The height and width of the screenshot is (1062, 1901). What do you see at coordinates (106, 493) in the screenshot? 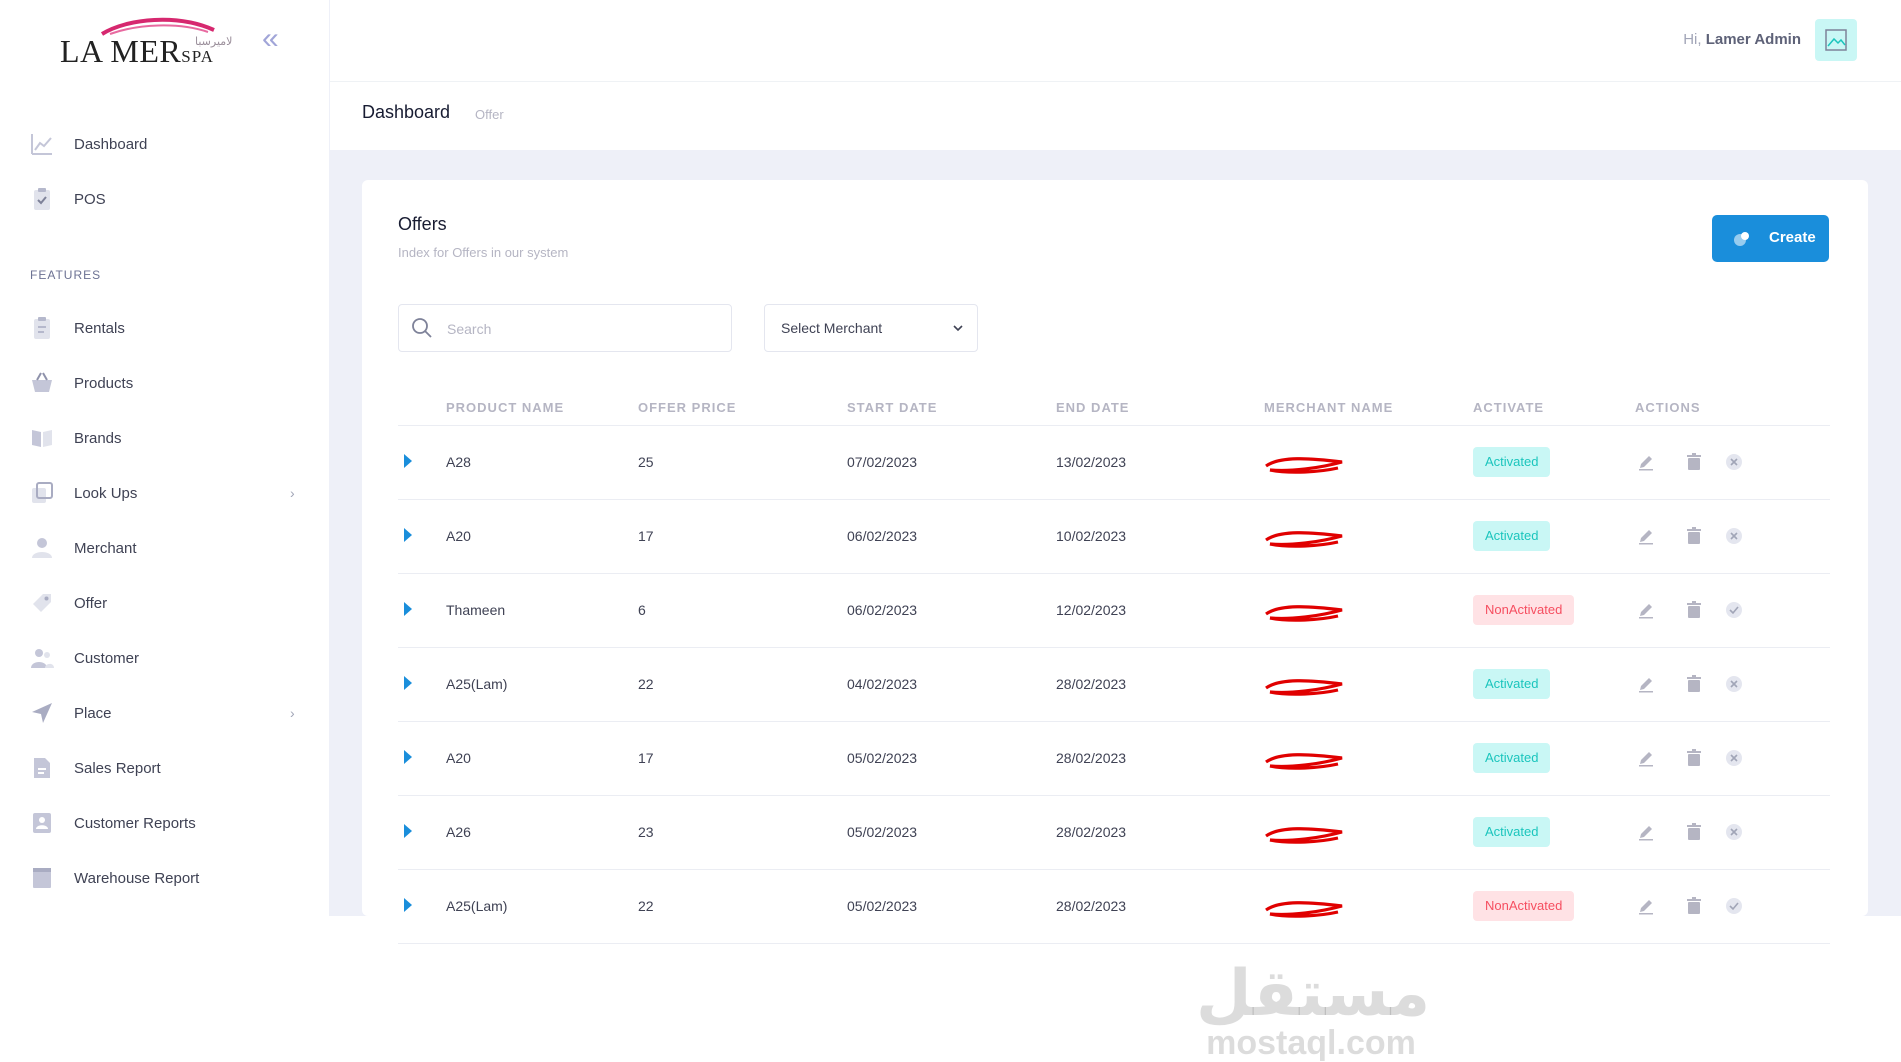
I see `sidebar-item-label: Look Ups` at bounding box center [106, 493].